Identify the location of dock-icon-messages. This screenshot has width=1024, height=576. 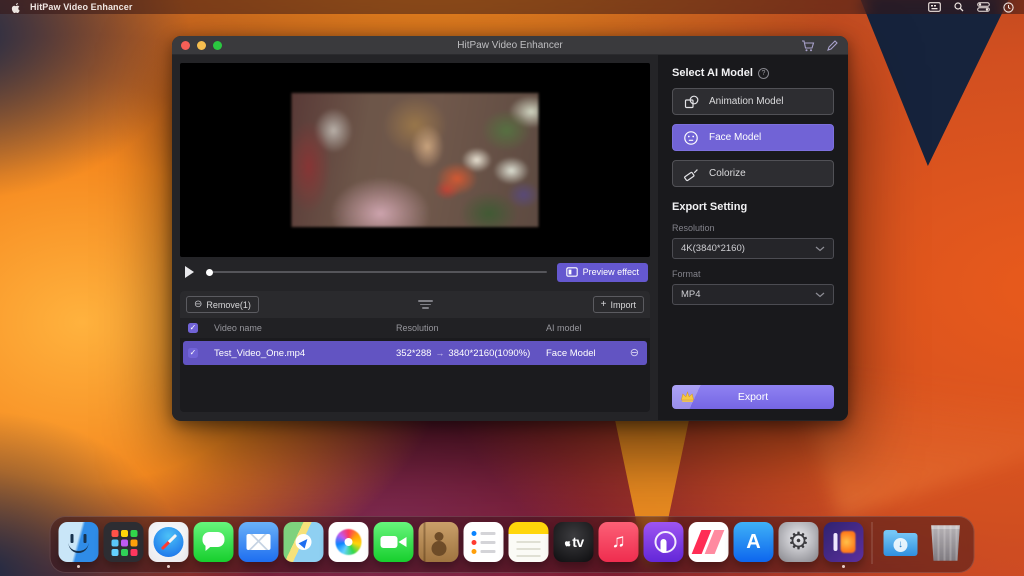
(213, 542).